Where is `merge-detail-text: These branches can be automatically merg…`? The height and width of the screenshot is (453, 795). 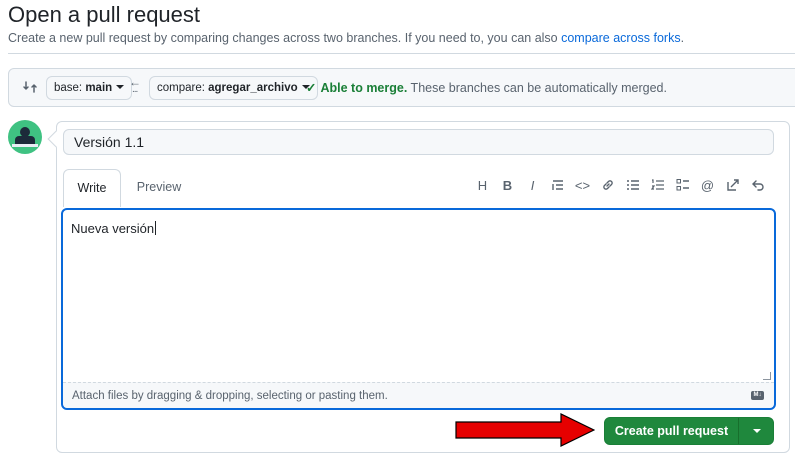
merge-detail-text: These branches can be automatically merg… is located at coordinates (537, 88).